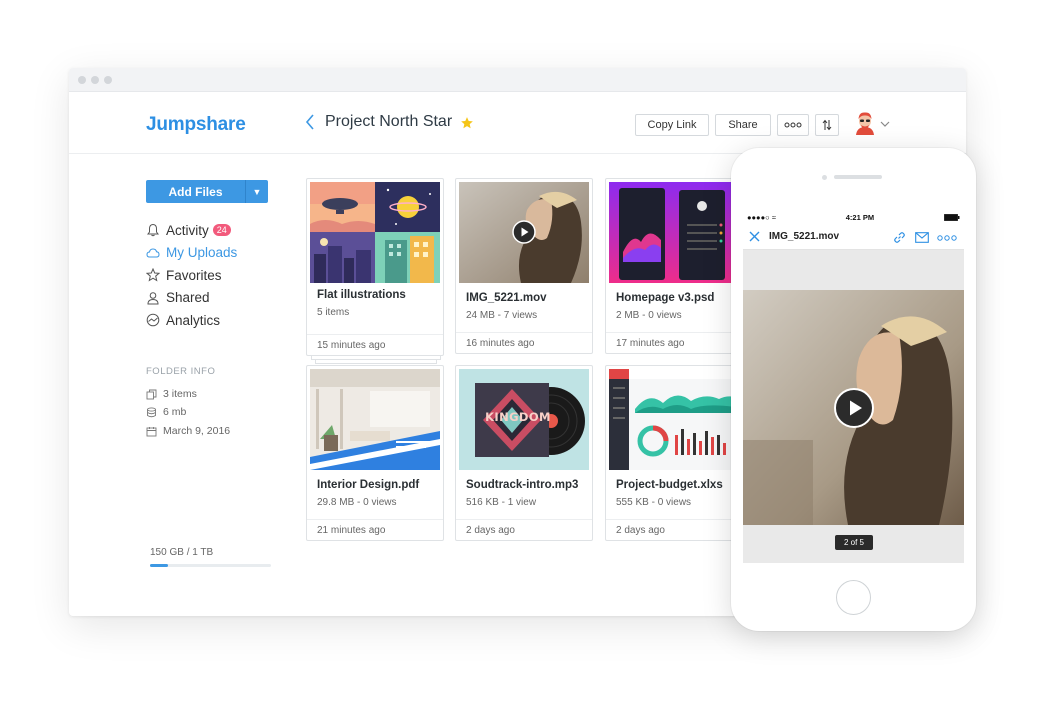  What do you see at coordinates (501, 502) in the screenshot?
I see `file-meta: 516 KB - 1 view` at bounding box center [501, 502].